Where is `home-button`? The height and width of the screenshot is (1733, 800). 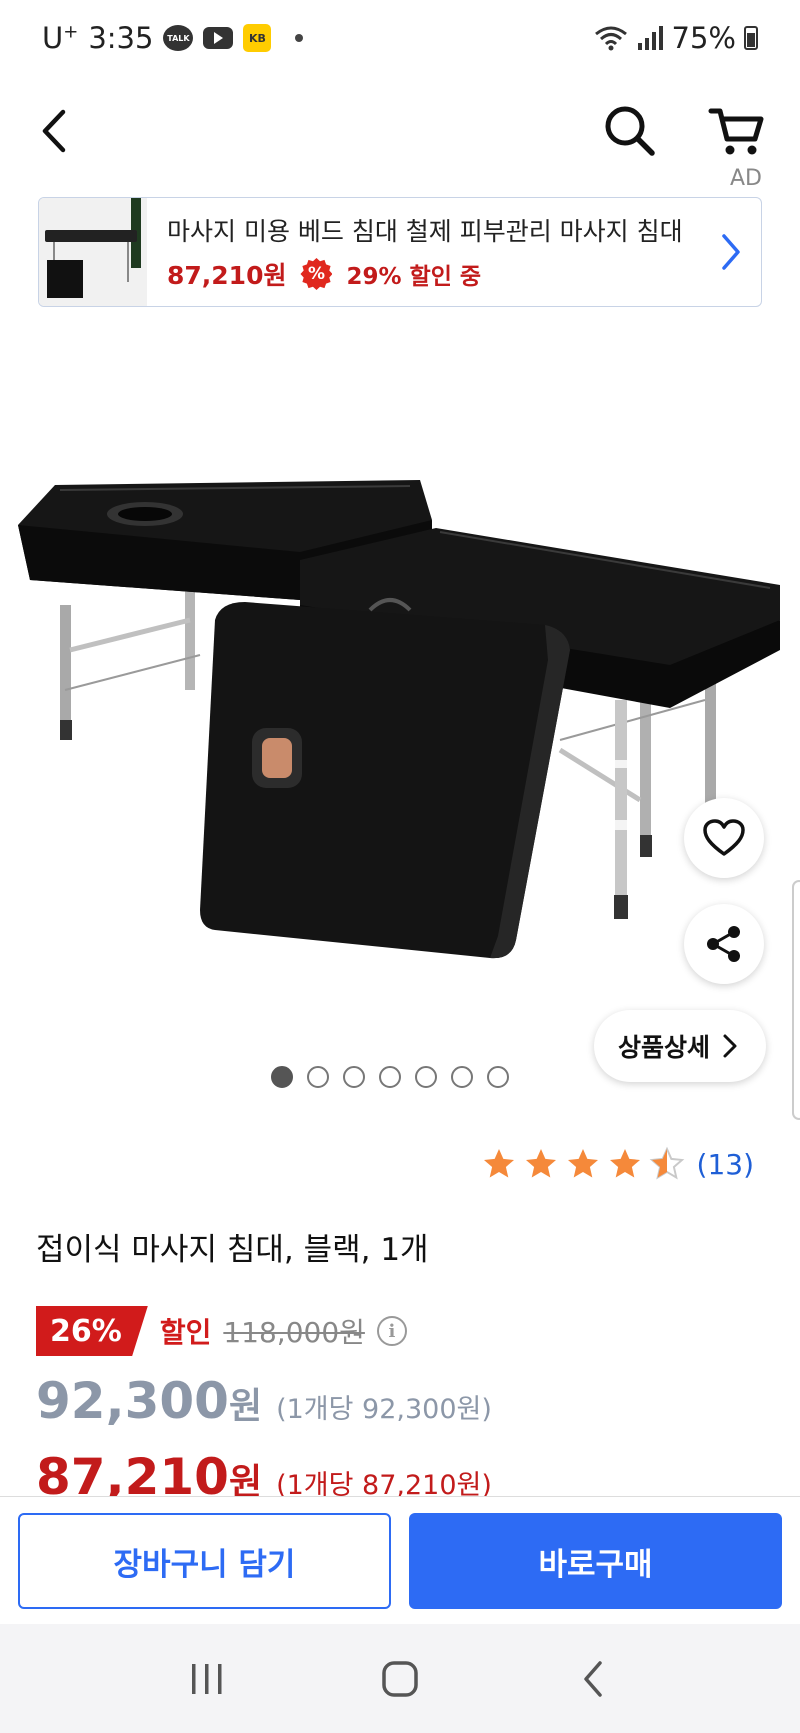 home-button is located at coordinates (400, 1679).